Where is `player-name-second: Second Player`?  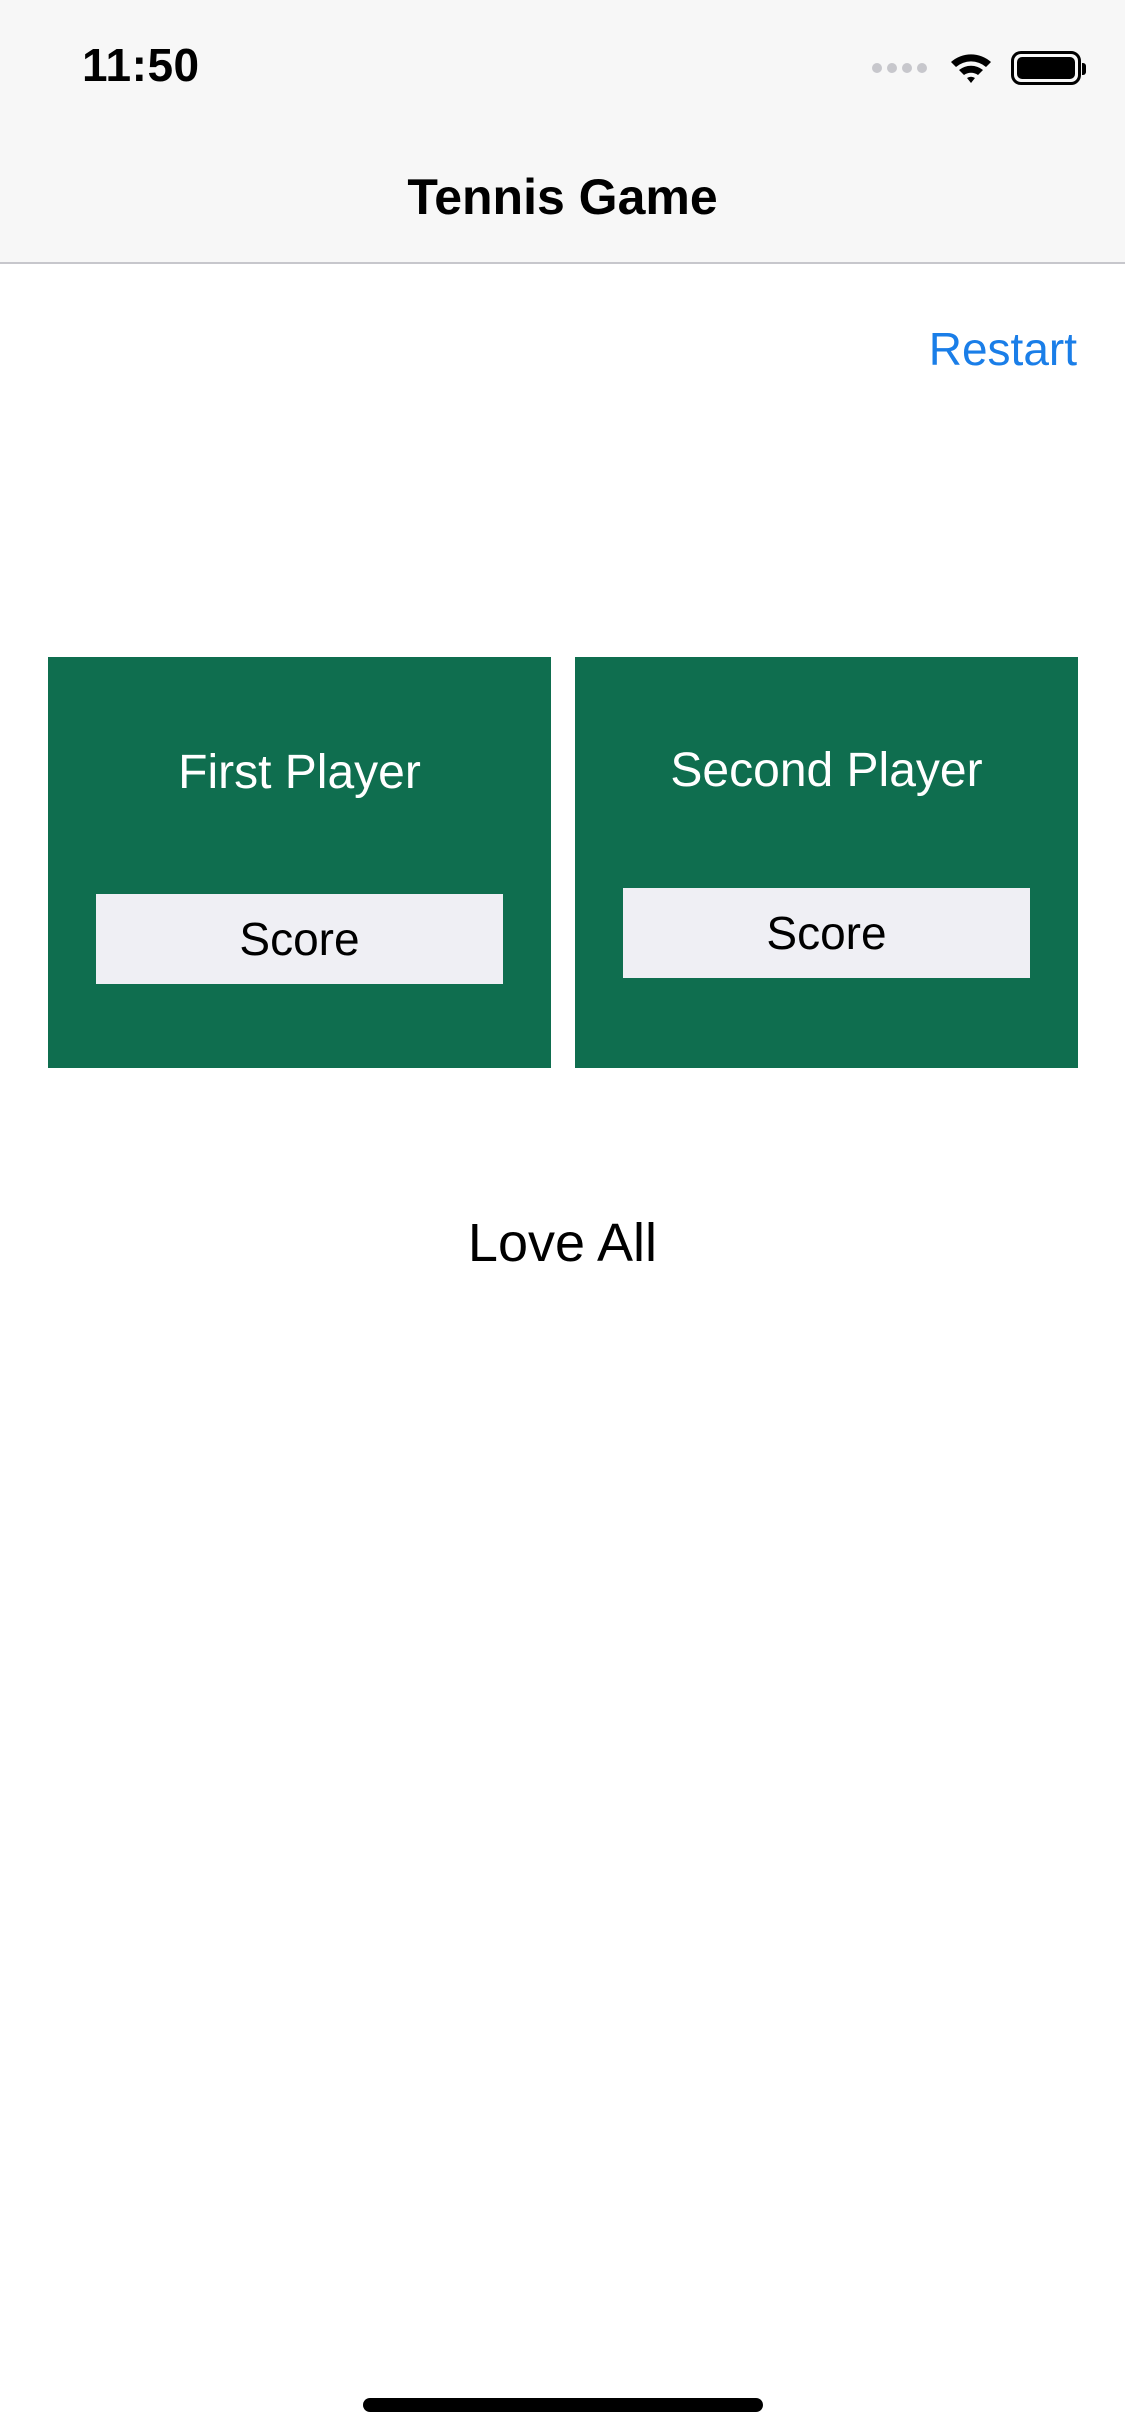
player-name-second: Second Player is located at coordinates (826, 770).